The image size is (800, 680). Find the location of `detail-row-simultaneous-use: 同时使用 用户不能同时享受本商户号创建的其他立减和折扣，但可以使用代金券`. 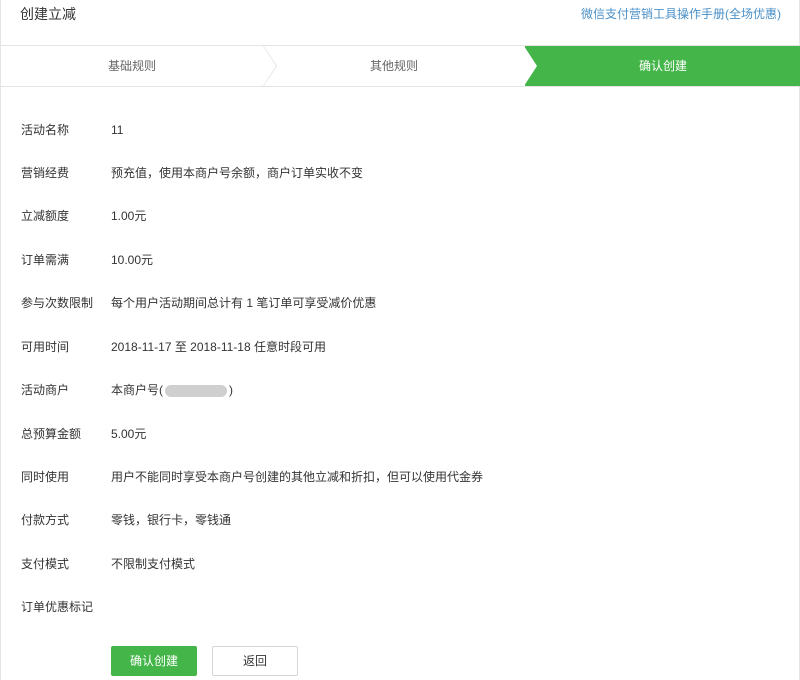

detail-row-simultaneous-use: 同时使用 用户不能同时享受本商户号创建的其他立减和折扣，但可以使用代金券 is located at coordinates (400, 477).